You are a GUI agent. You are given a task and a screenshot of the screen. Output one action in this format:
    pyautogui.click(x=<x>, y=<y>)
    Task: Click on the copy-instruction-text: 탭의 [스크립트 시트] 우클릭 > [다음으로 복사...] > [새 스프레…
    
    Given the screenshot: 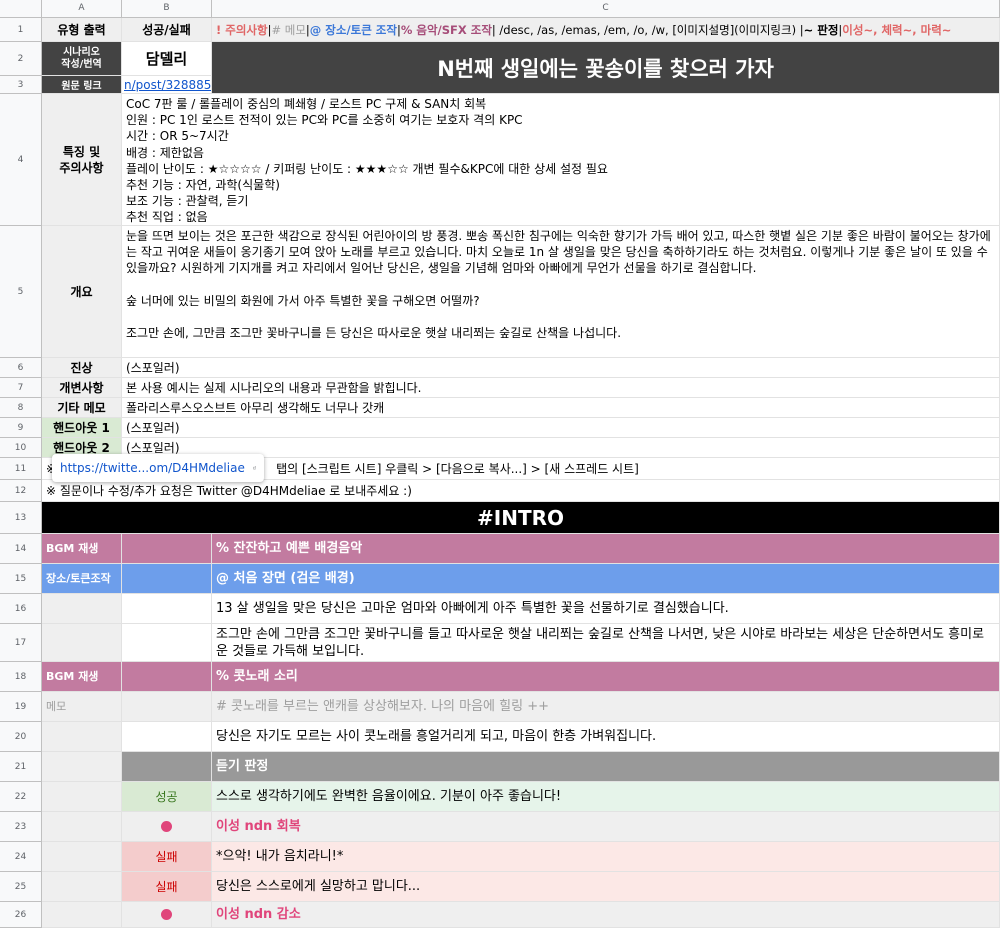 What is the action you would take?
    pyautogui.click(x=457, y=468)
    